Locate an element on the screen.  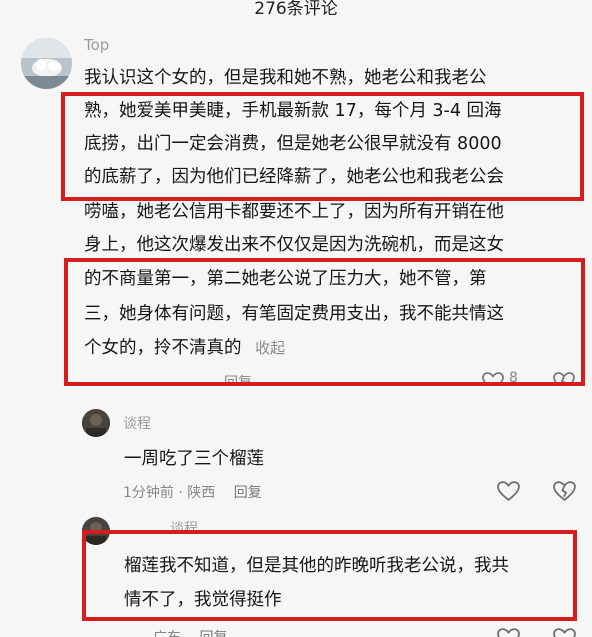
comment-time: 1分钟前 is located at coordinates (148, 493).